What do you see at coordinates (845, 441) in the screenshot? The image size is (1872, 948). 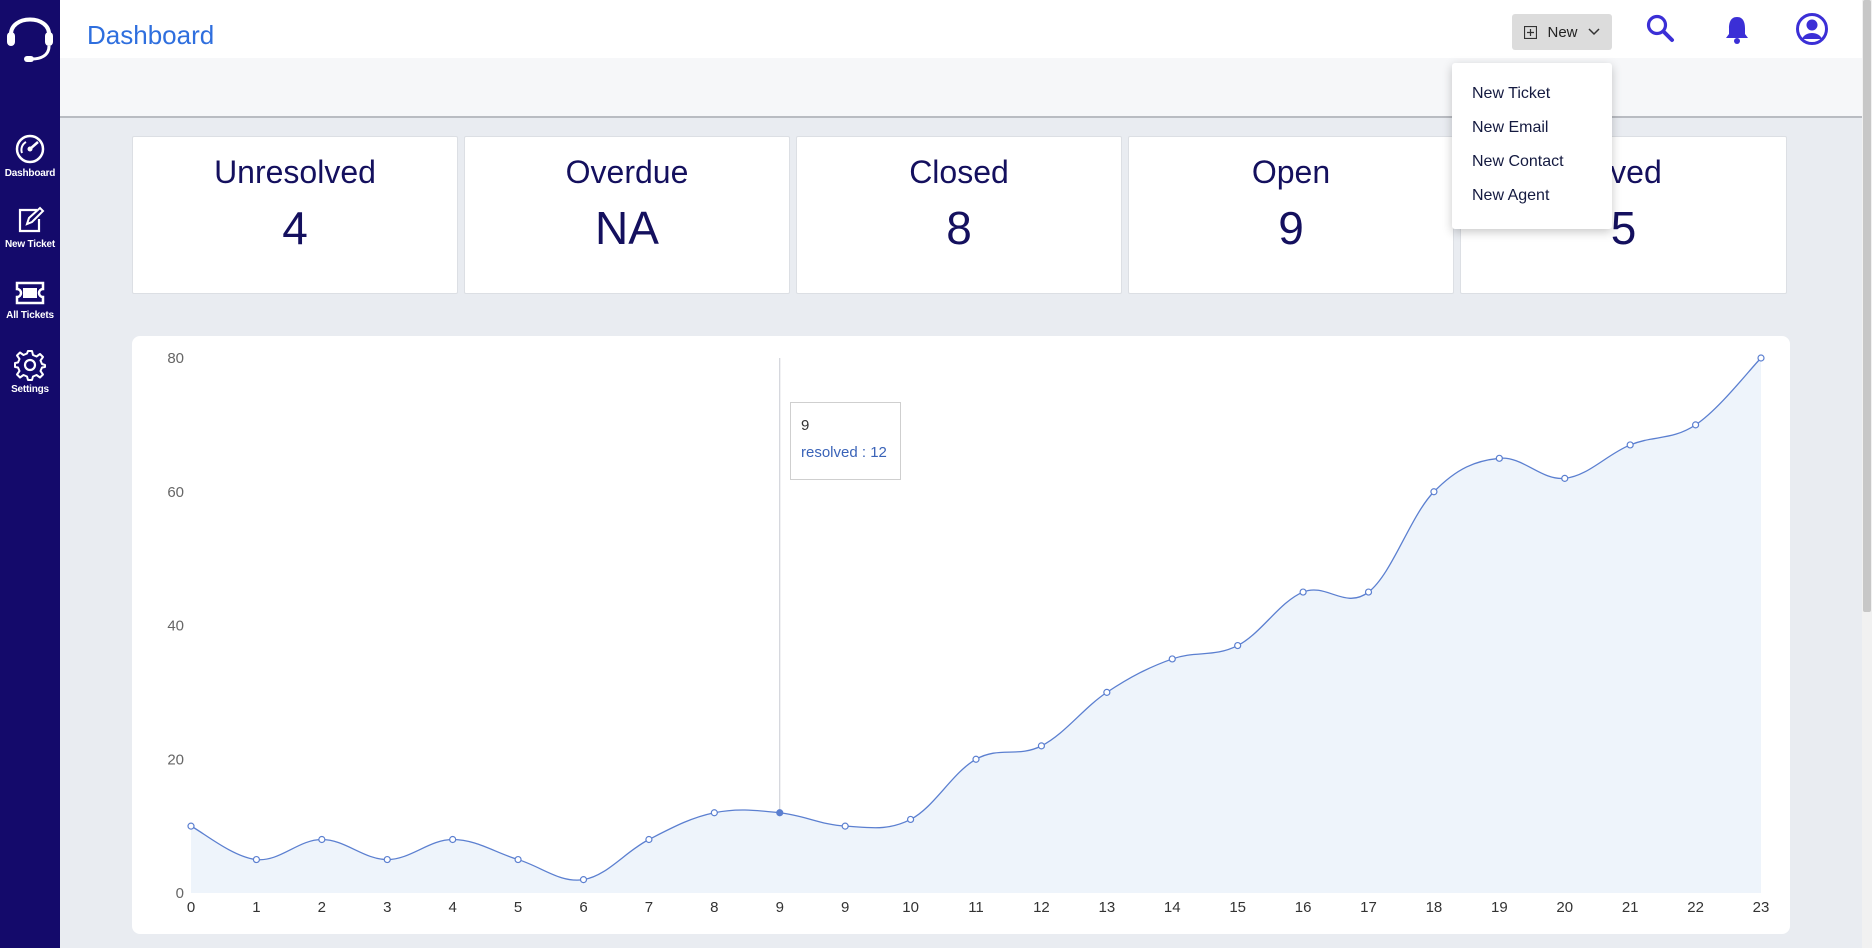 I see `chart-tooltip: 9 resolved : 12` at bounding box center [845, 441].